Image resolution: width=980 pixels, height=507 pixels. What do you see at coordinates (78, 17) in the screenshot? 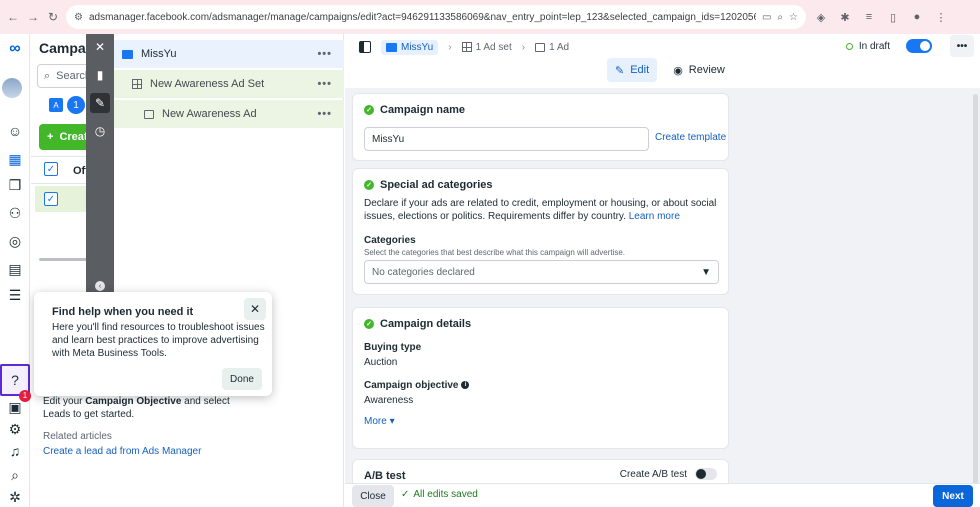
I see `site-info-icon: ⚙` at bounding box center [78, 17].